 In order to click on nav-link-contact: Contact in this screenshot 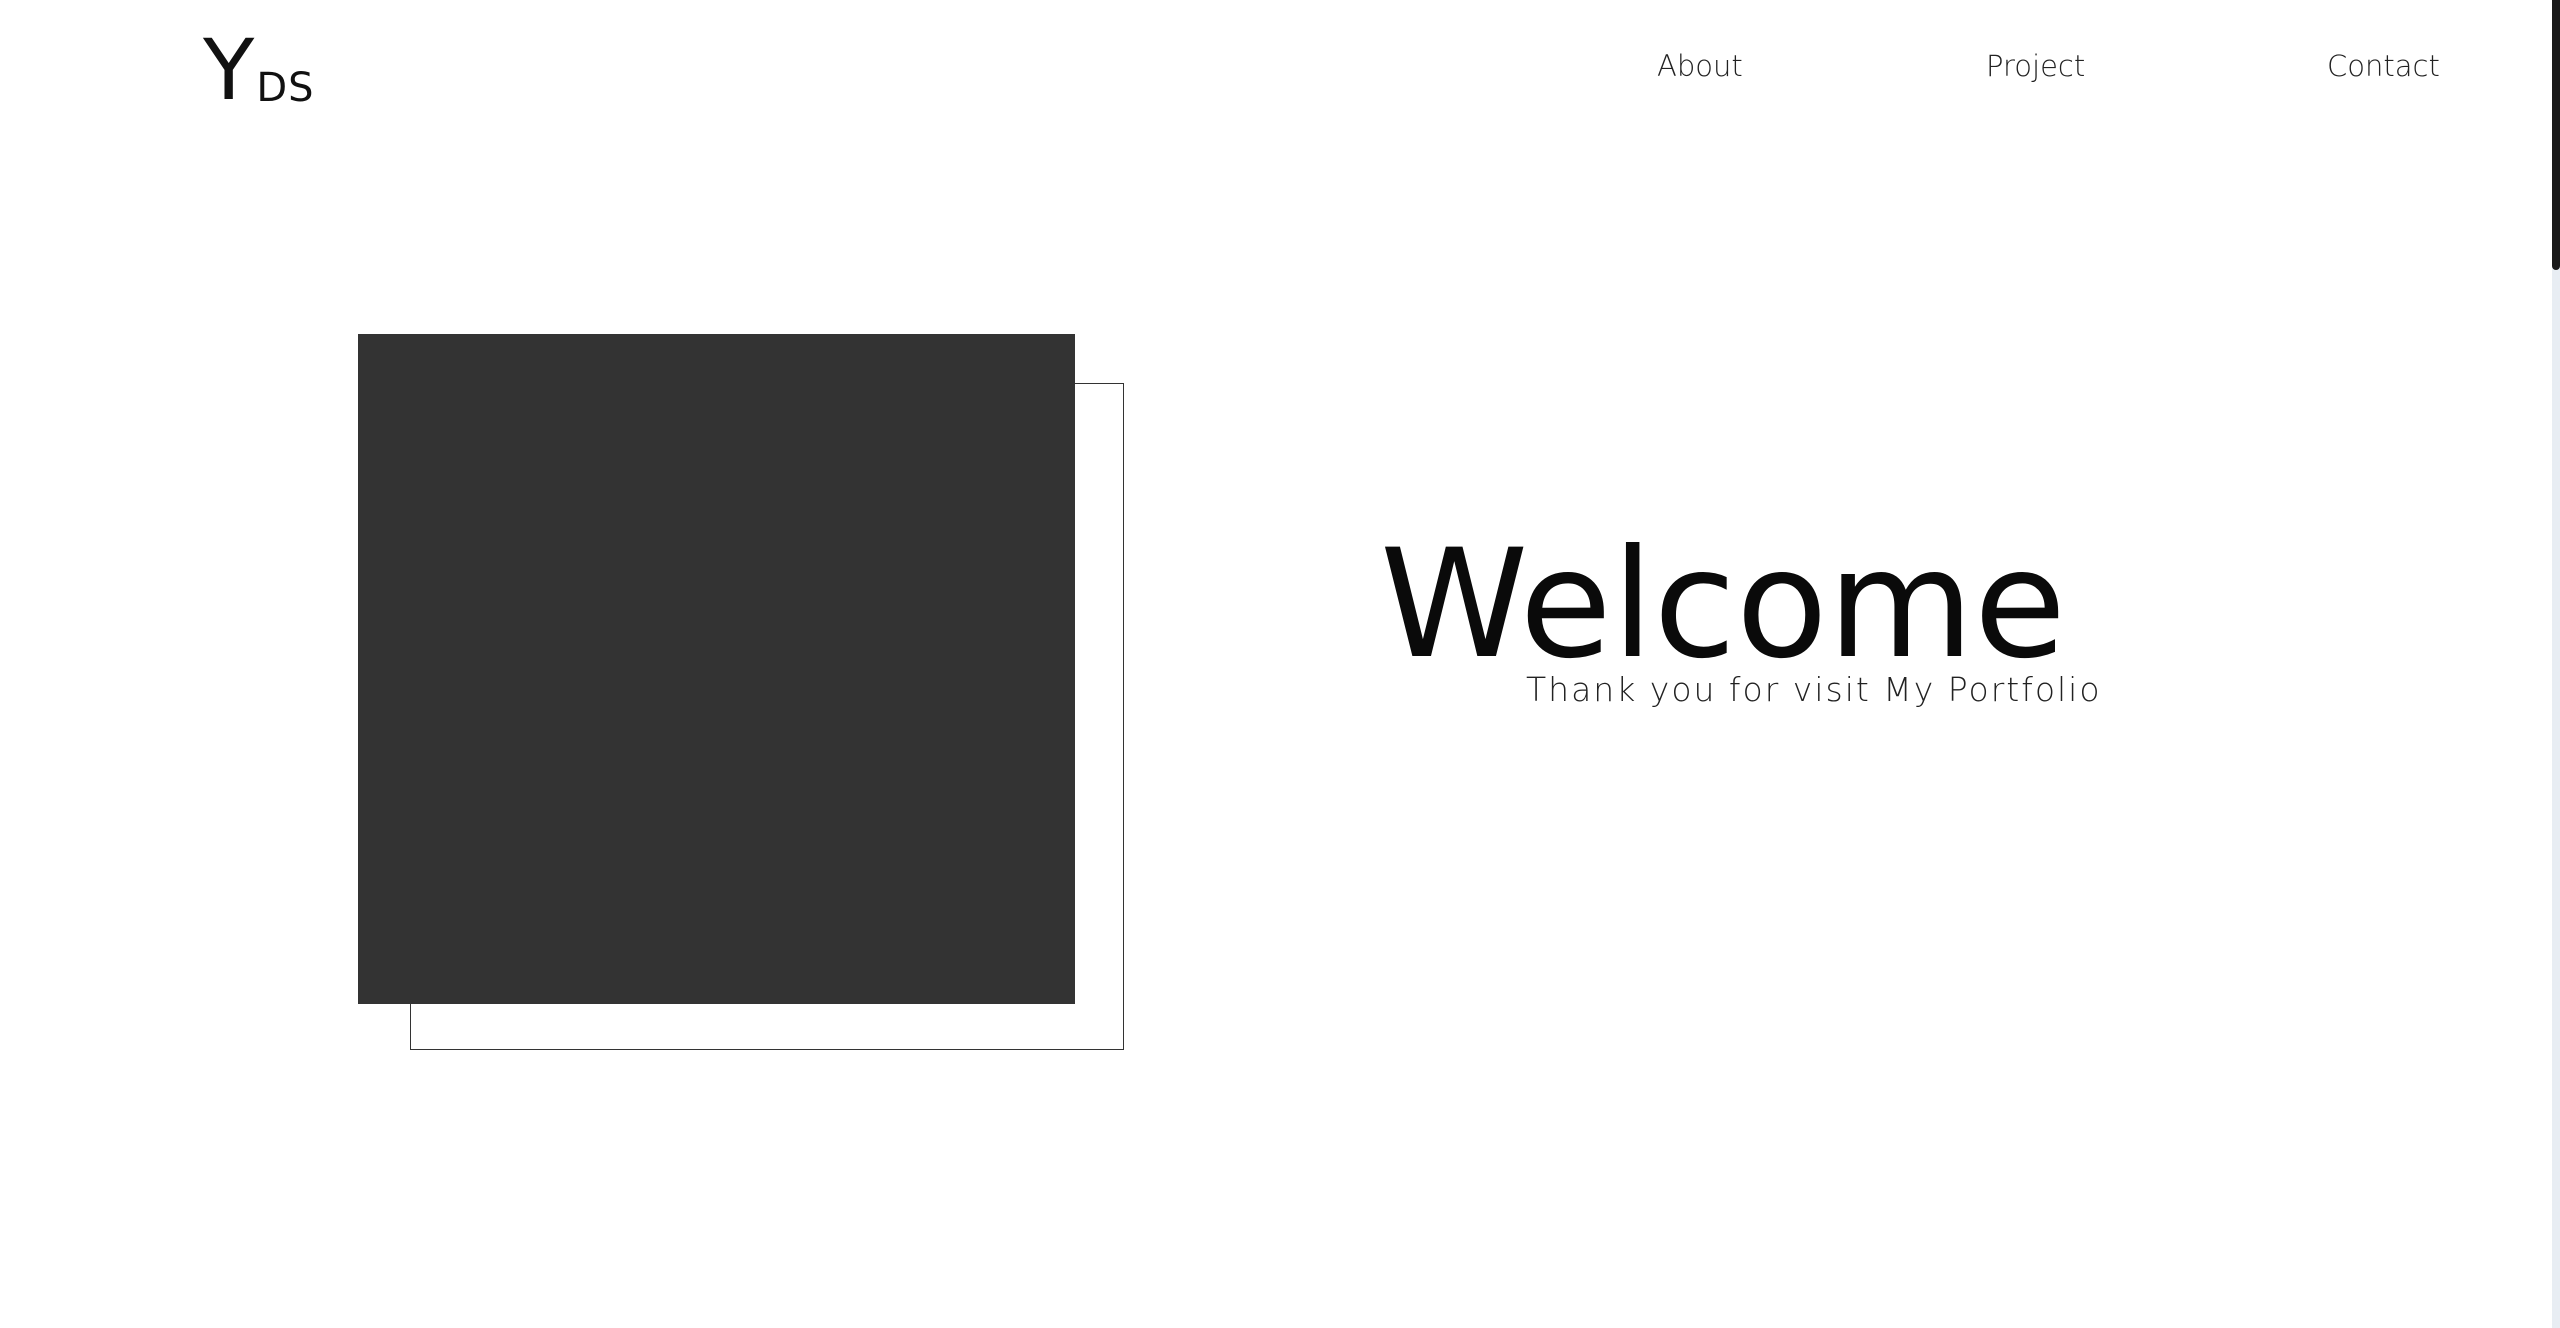, I will do `click(2383, 66)`.